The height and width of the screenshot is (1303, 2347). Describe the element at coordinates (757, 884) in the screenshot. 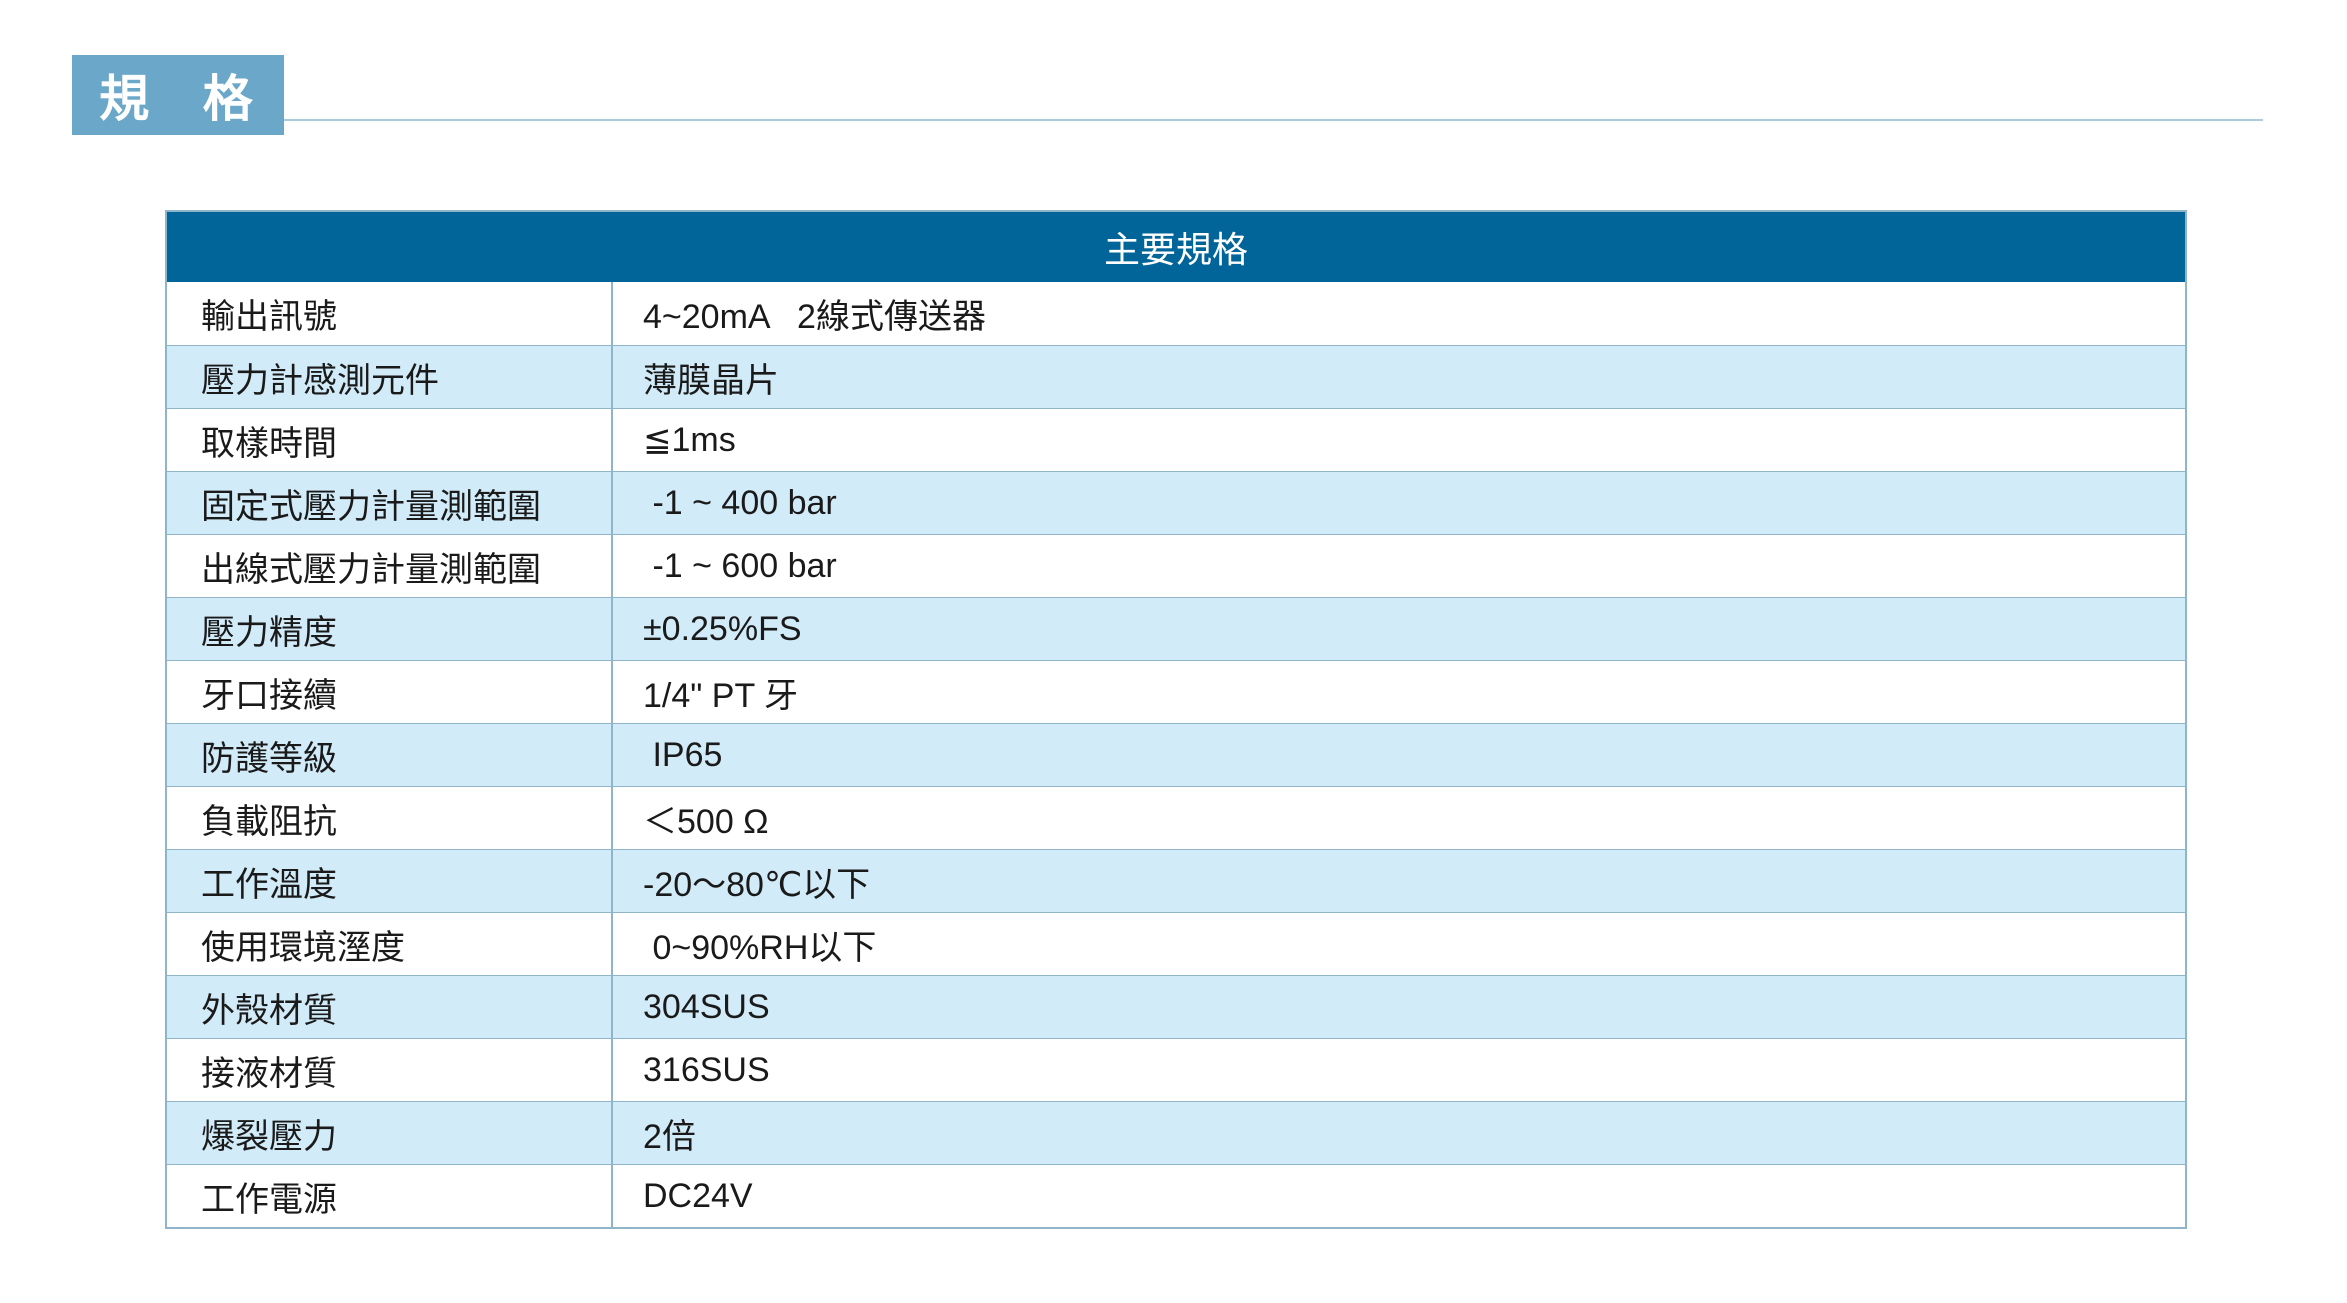

I see `spec-value: -20～80℃以下` at that location.